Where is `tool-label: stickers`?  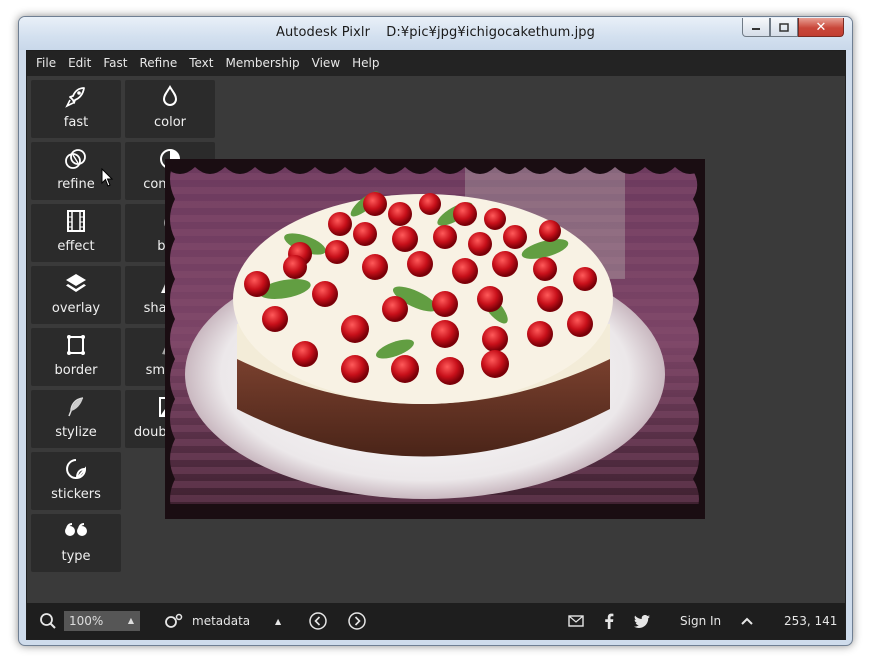
tool-label: stickers is located at coordinates (76, 494).